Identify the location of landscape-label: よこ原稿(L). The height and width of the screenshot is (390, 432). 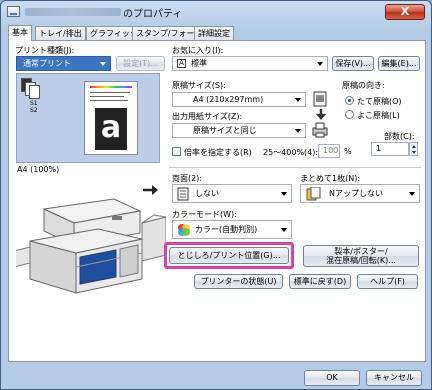
(378, 115).